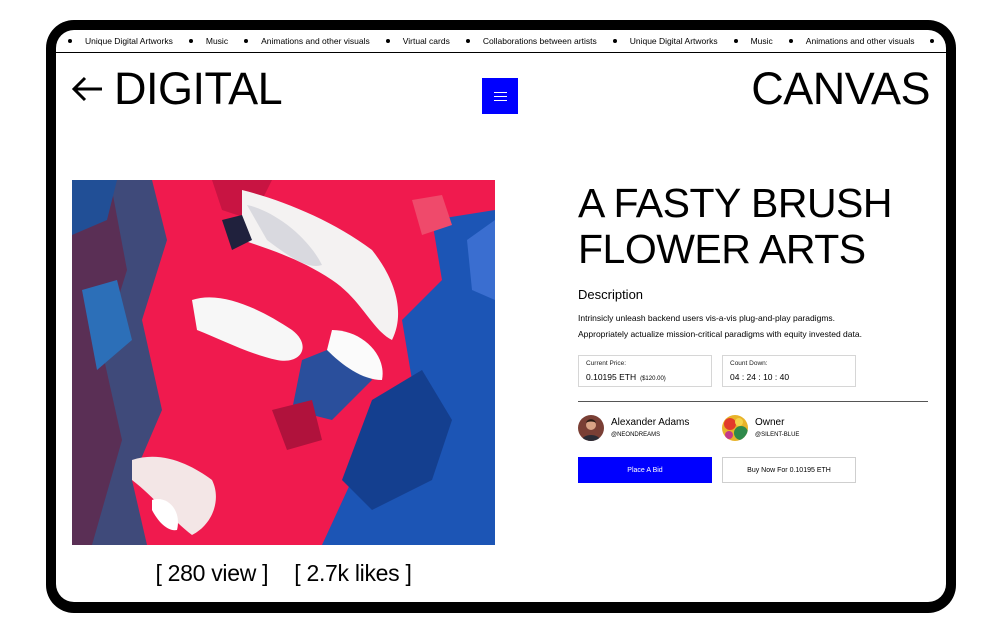 The width and height of the screenshot is (1000, 633). Describe the element at coordinates (626, 377) in the screenshot. I see `price-value: 0.10195 ETH ($120.00)` at that location.